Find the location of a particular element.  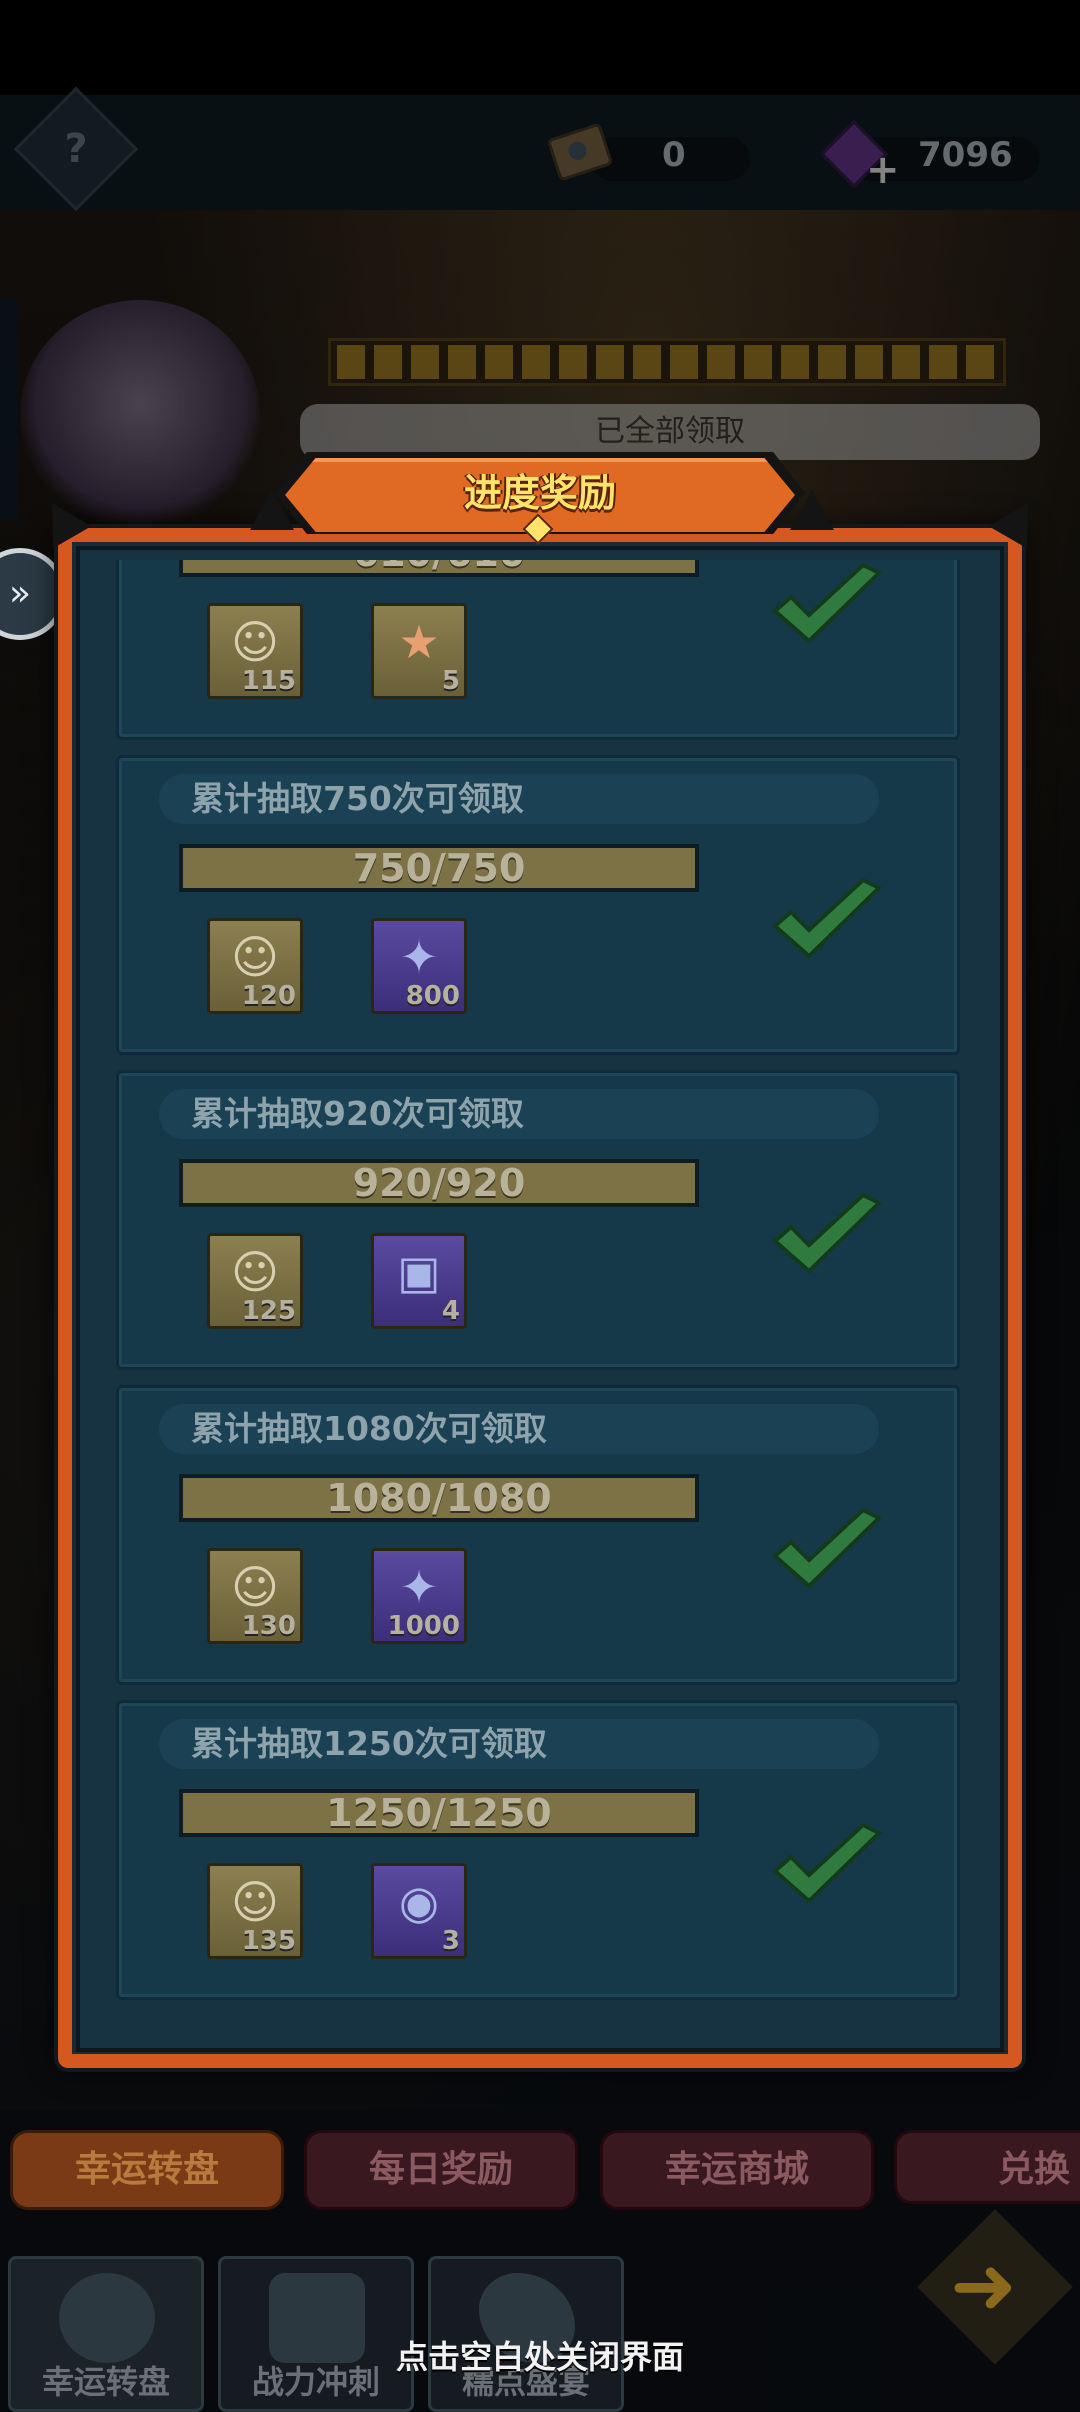

star-icon: ★ is located at coordinates (419, 642).